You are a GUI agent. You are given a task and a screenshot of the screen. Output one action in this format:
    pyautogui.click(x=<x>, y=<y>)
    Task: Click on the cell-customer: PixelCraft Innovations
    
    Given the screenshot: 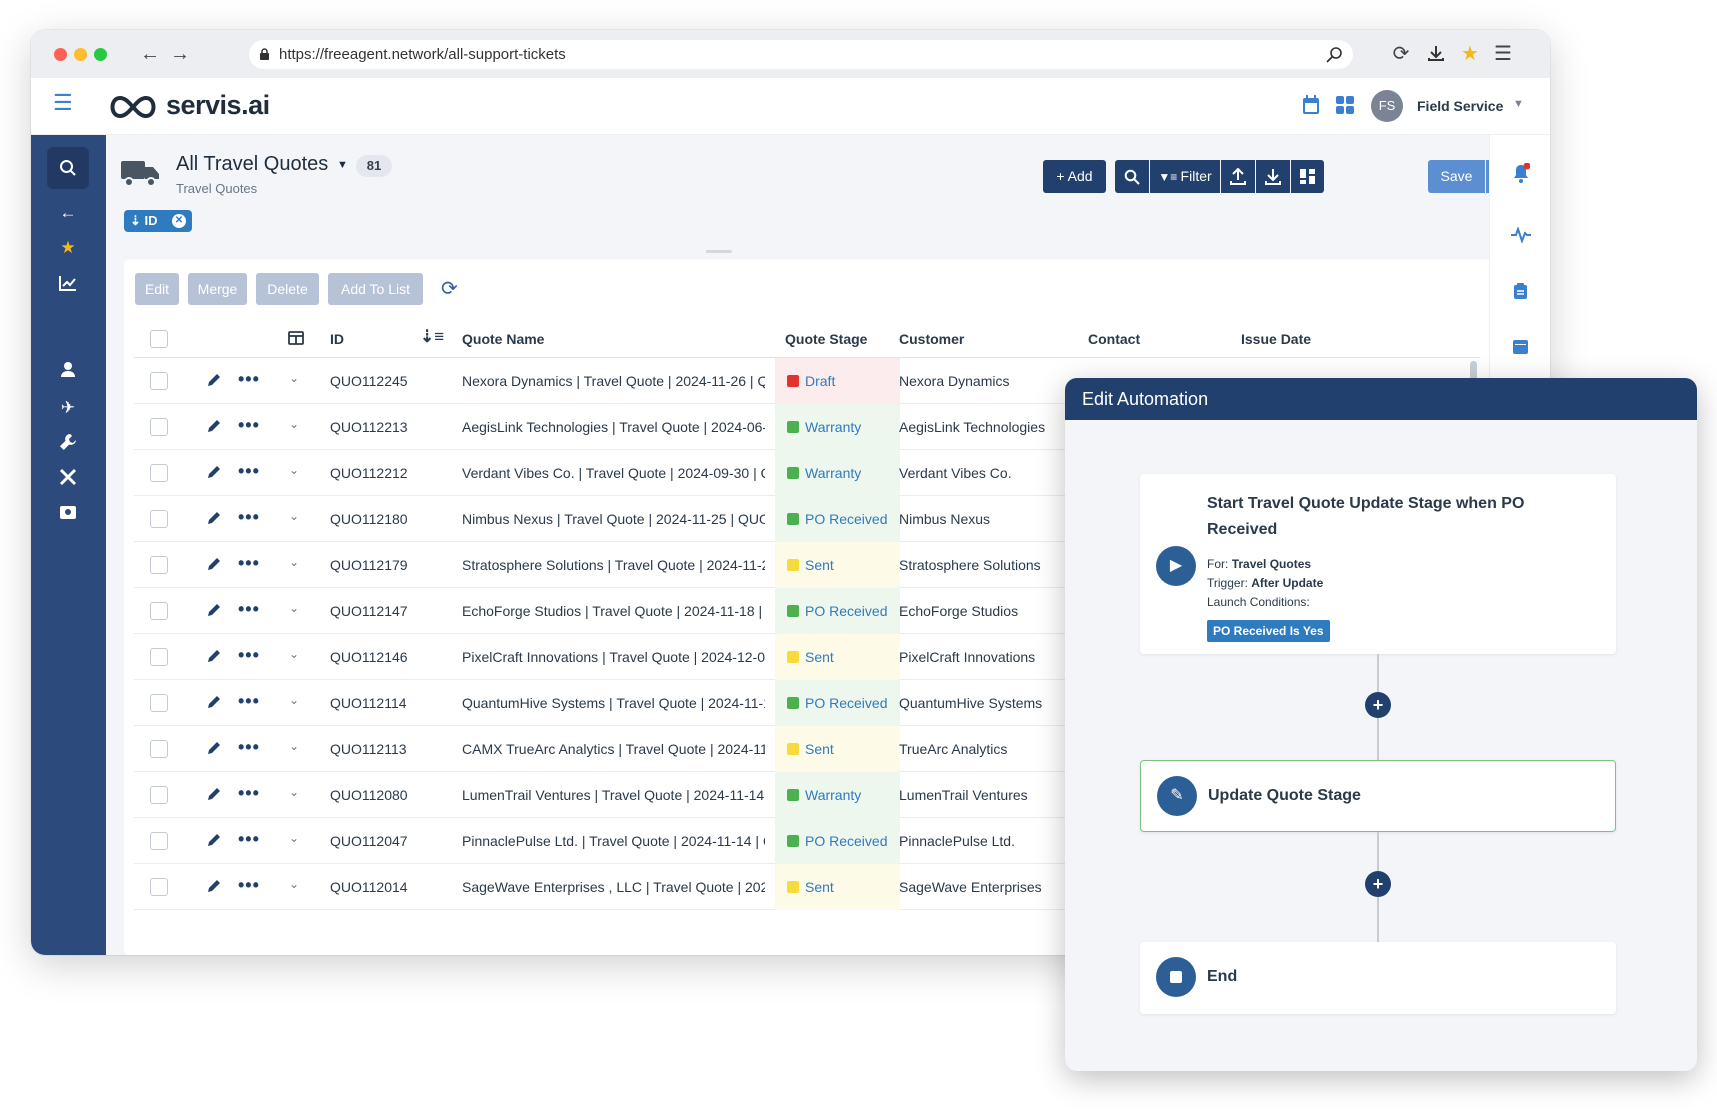 What is the action you would take?
    pyautogui.click(x=984, y=657)
    